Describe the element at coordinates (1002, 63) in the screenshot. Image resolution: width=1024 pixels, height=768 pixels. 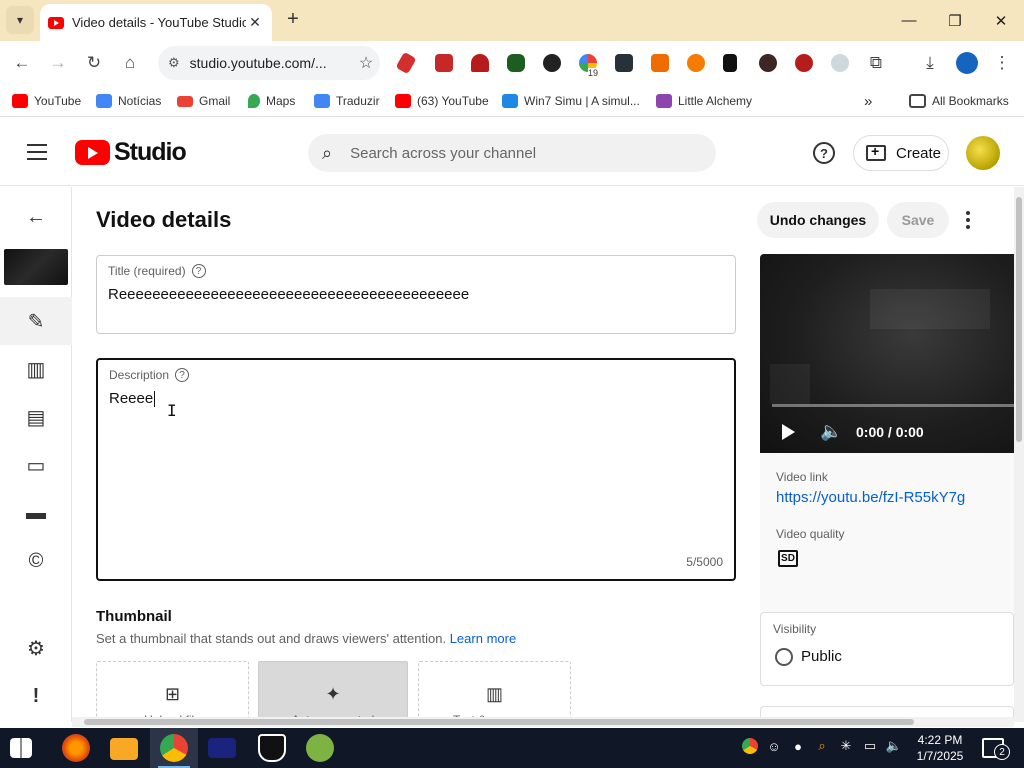
I see `browser-menu-icon: ⋮` at that location.